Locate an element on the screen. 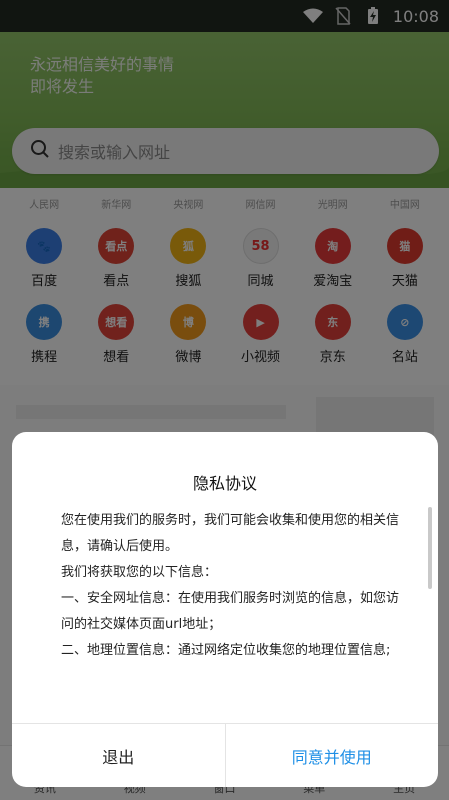  dialog-paragraph: 您在使用我们的服务时，我们可能会收集和使用您的相关信息，请确认后使用。 is located at coordinates (230, 533).